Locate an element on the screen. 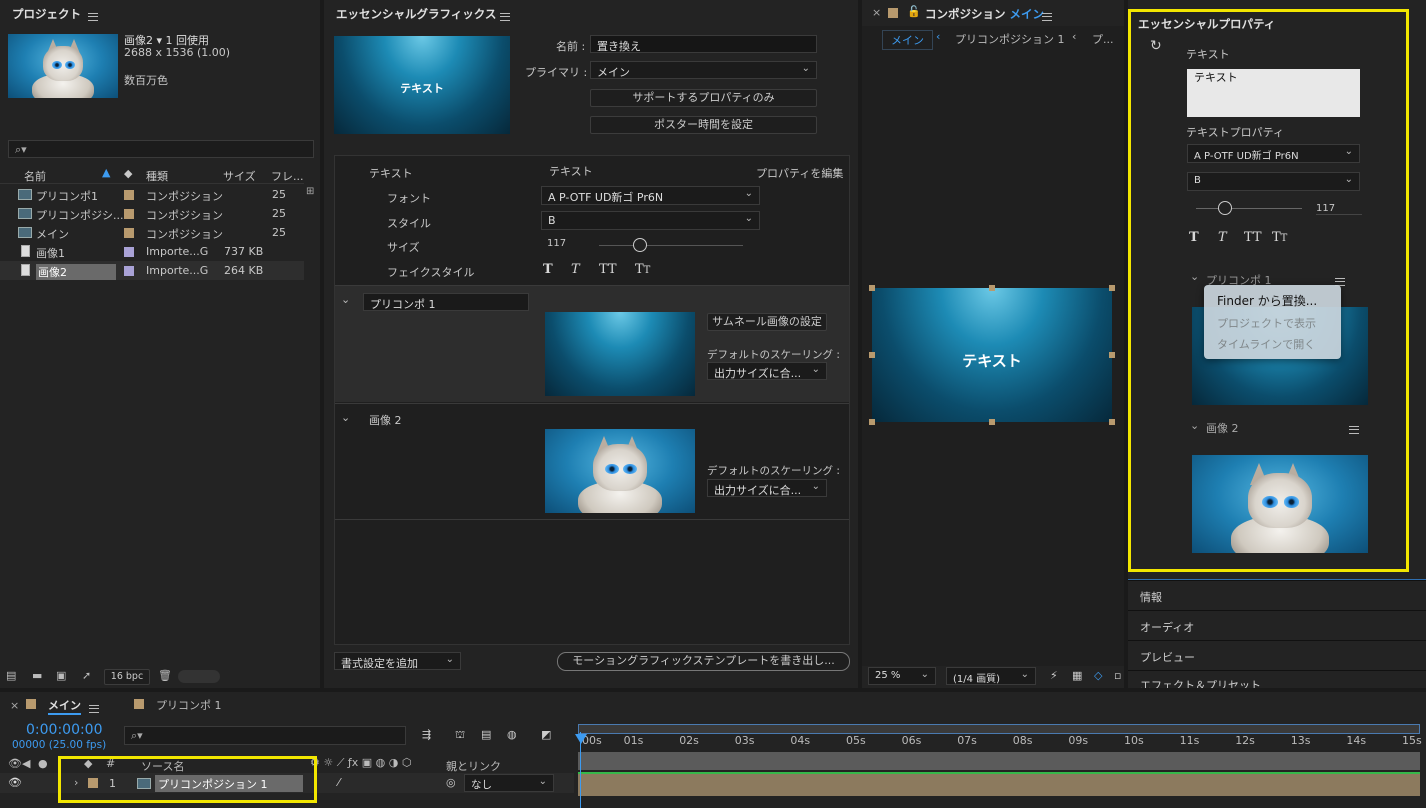 This screenshot has width=1426, height=808. eg-size-slider-handle is located at coordinates (640, 245).